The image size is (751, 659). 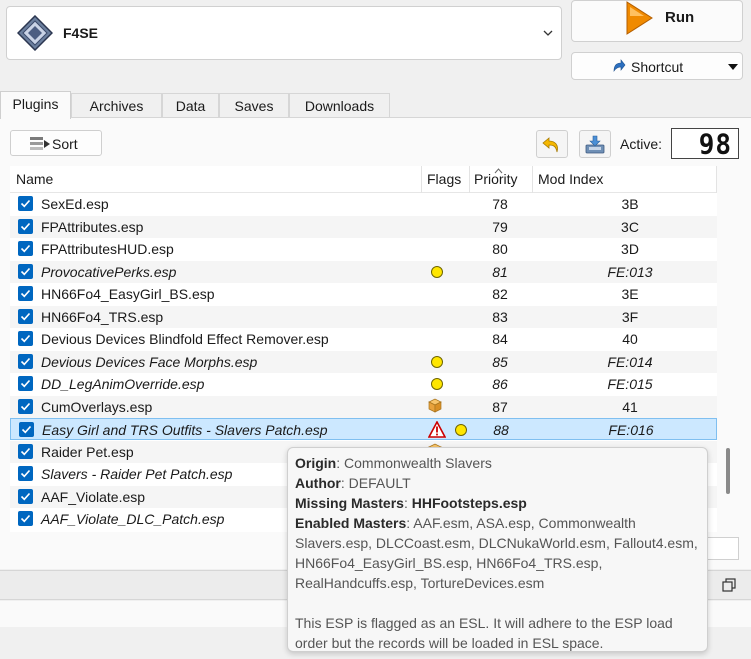 What do you see at coordinates (641, 144) in the screenshot?
I see `active-count-label: Active:` at bounding box center [641, 144].